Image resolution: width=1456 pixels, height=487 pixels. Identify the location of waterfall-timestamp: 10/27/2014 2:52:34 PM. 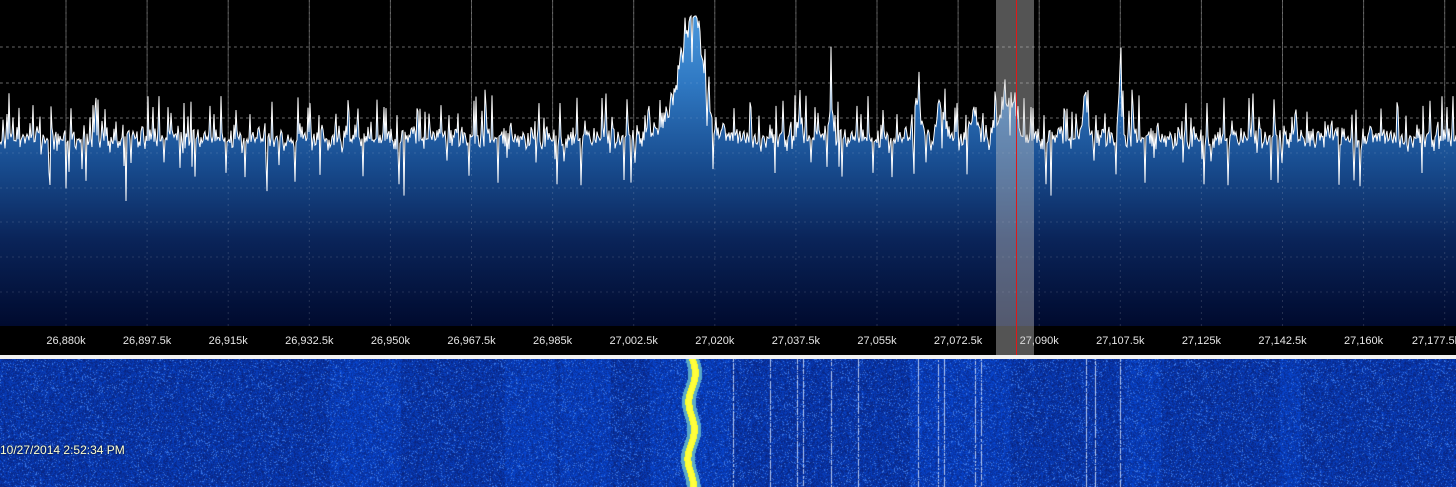
(62, 450).